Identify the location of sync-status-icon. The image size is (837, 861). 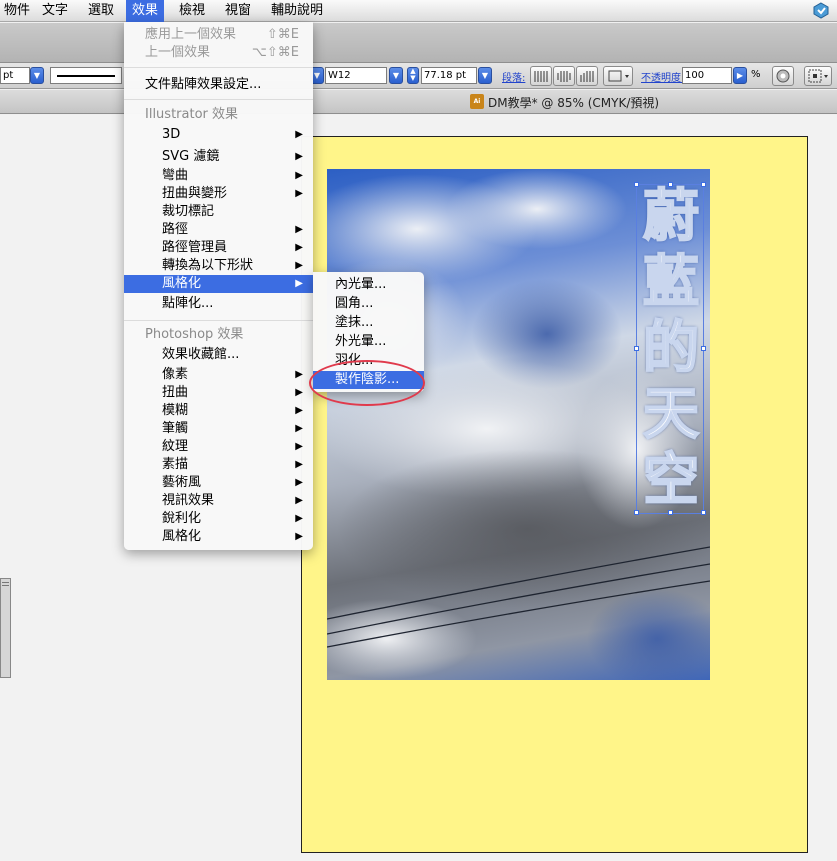
(821, 10).